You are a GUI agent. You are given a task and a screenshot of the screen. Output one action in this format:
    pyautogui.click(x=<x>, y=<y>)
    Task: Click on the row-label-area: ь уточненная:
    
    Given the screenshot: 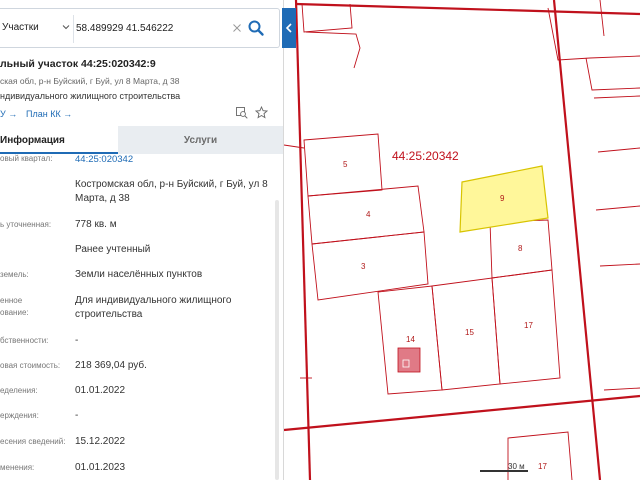 What is the action you would take?
    pyautogui.click(x=26, y=224)
    